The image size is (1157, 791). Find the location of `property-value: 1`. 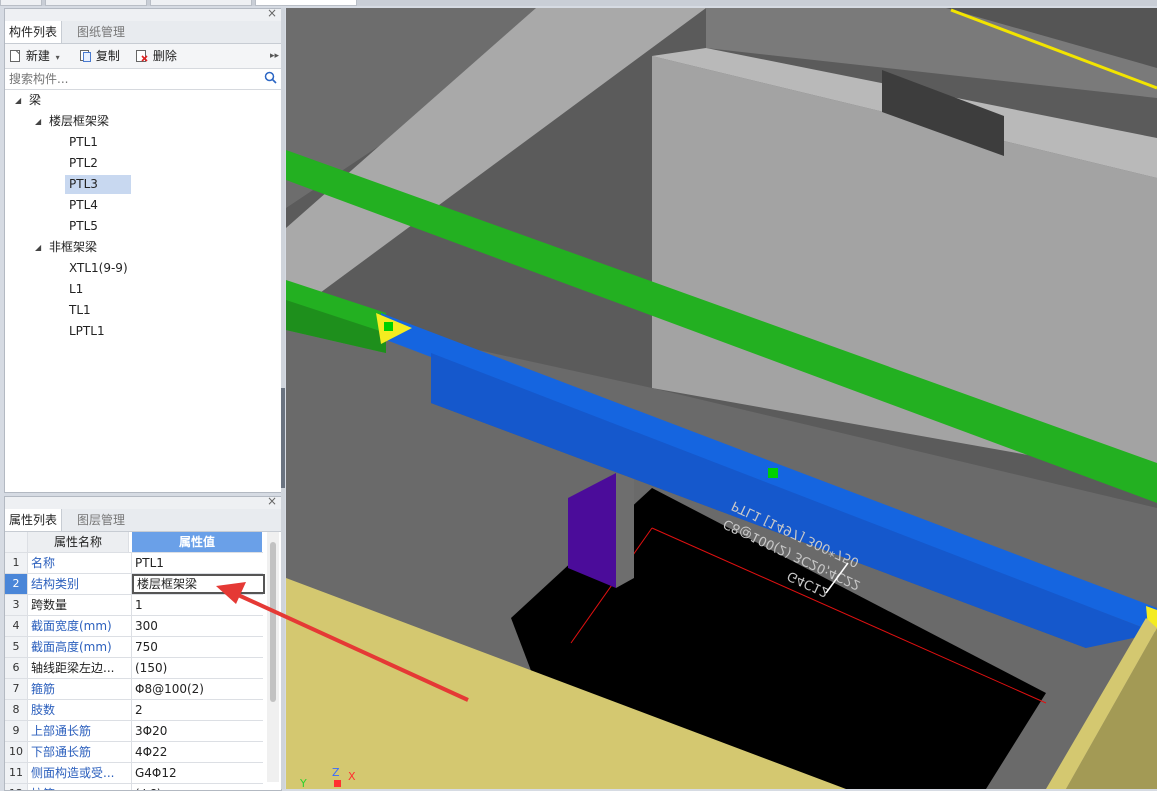

property-value: 1 is located at coordinates (198, 605).